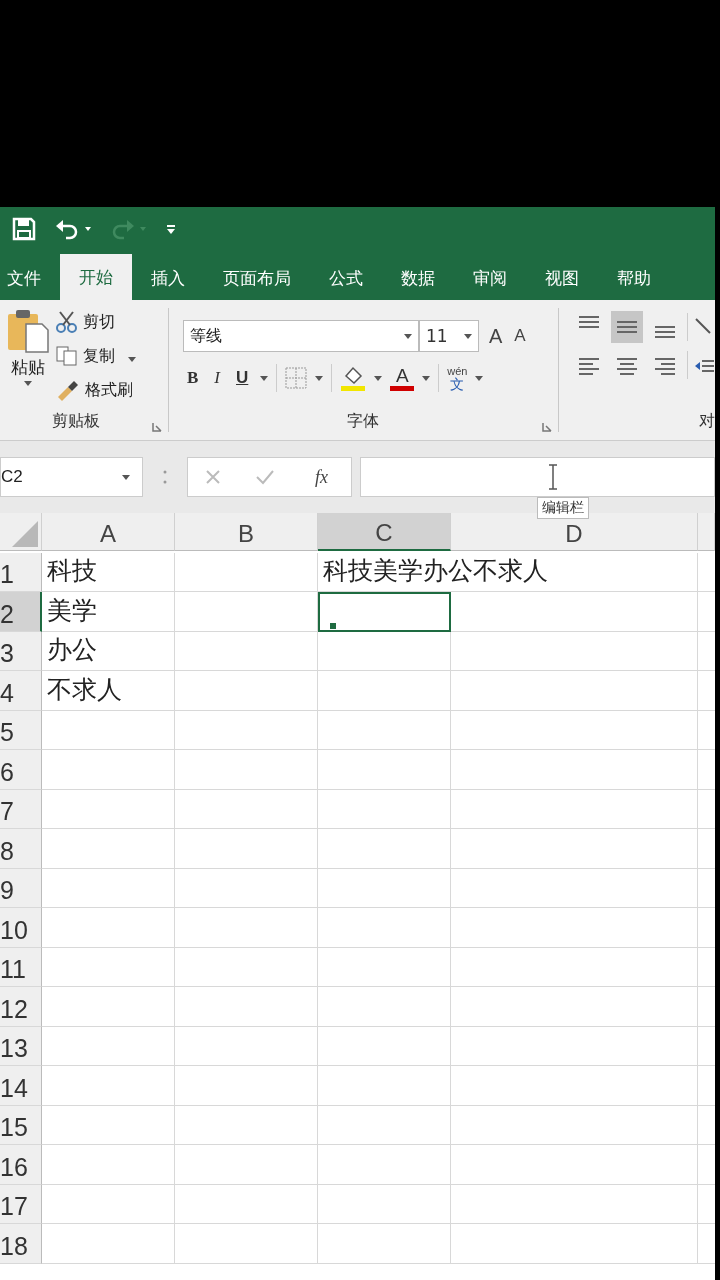 This screenshot has width=720, height=1280. Describe the element at coordinates (468, 336) in the screenshot. I see `size-caret-icon` at that location.